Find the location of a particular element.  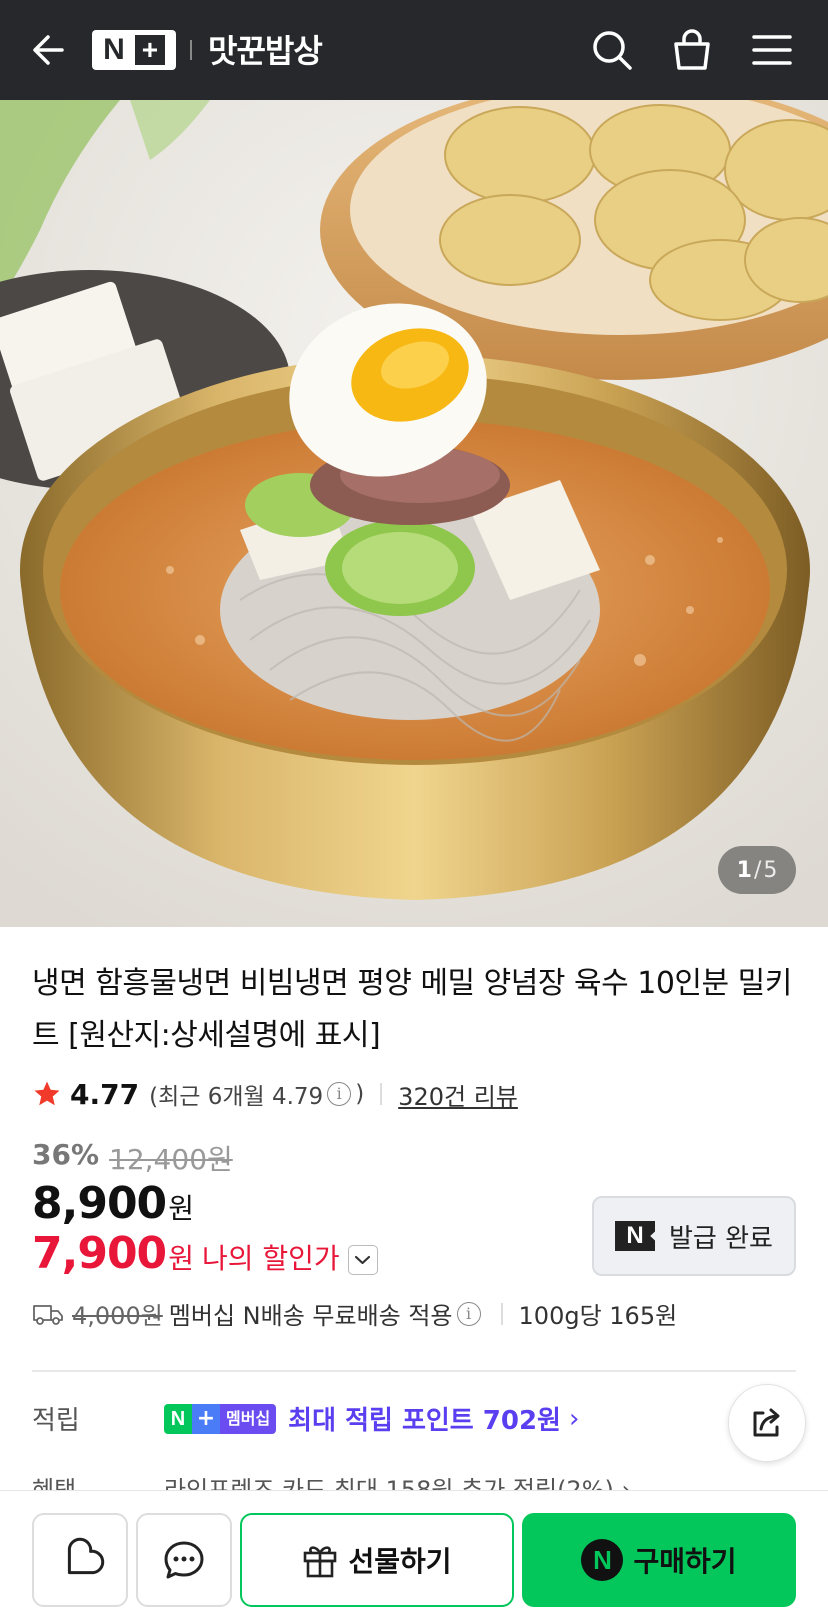

discount-rate: 36% is located at coordinates (66, 1154).